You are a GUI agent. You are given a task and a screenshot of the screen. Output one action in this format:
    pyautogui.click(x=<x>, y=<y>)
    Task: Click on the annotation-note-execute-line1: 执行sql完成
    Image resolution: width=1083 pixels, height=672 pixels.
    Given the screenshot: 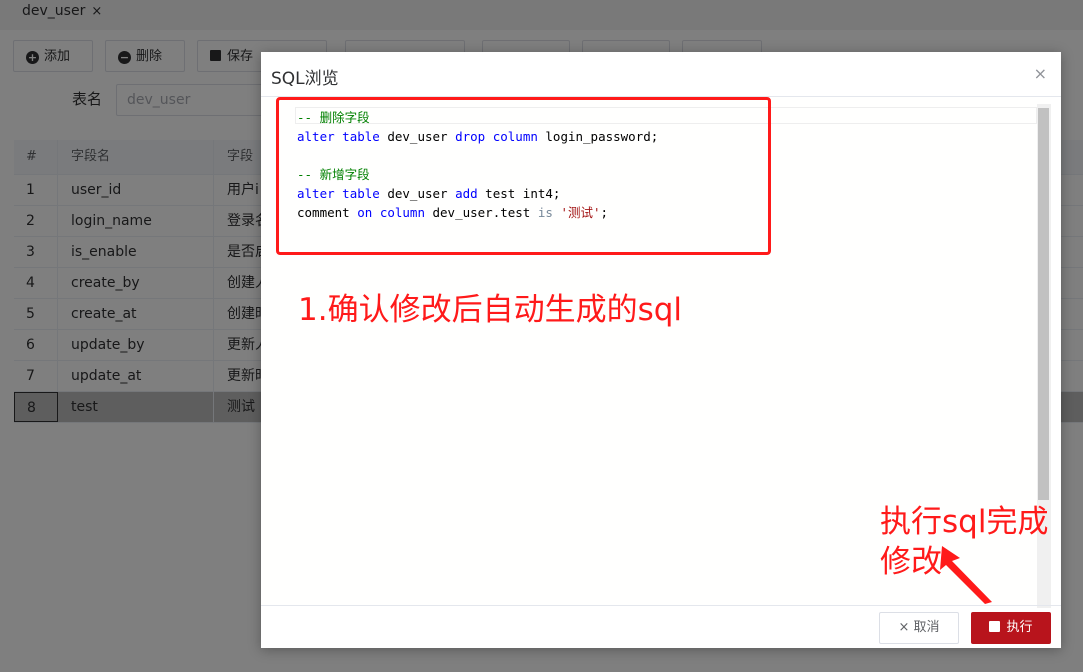 What is the action you would take?
    pyautogui.click(x=964, y=522)
    